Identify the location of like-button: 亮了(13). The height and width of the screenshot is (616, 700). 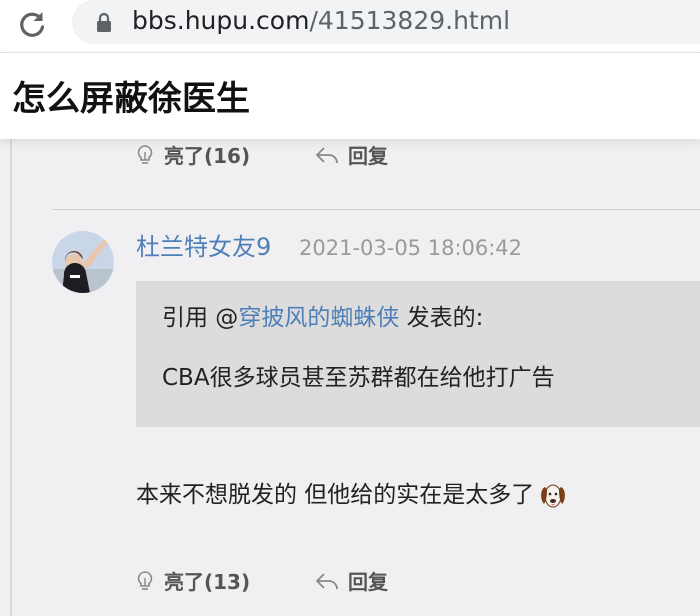
(192, 580).